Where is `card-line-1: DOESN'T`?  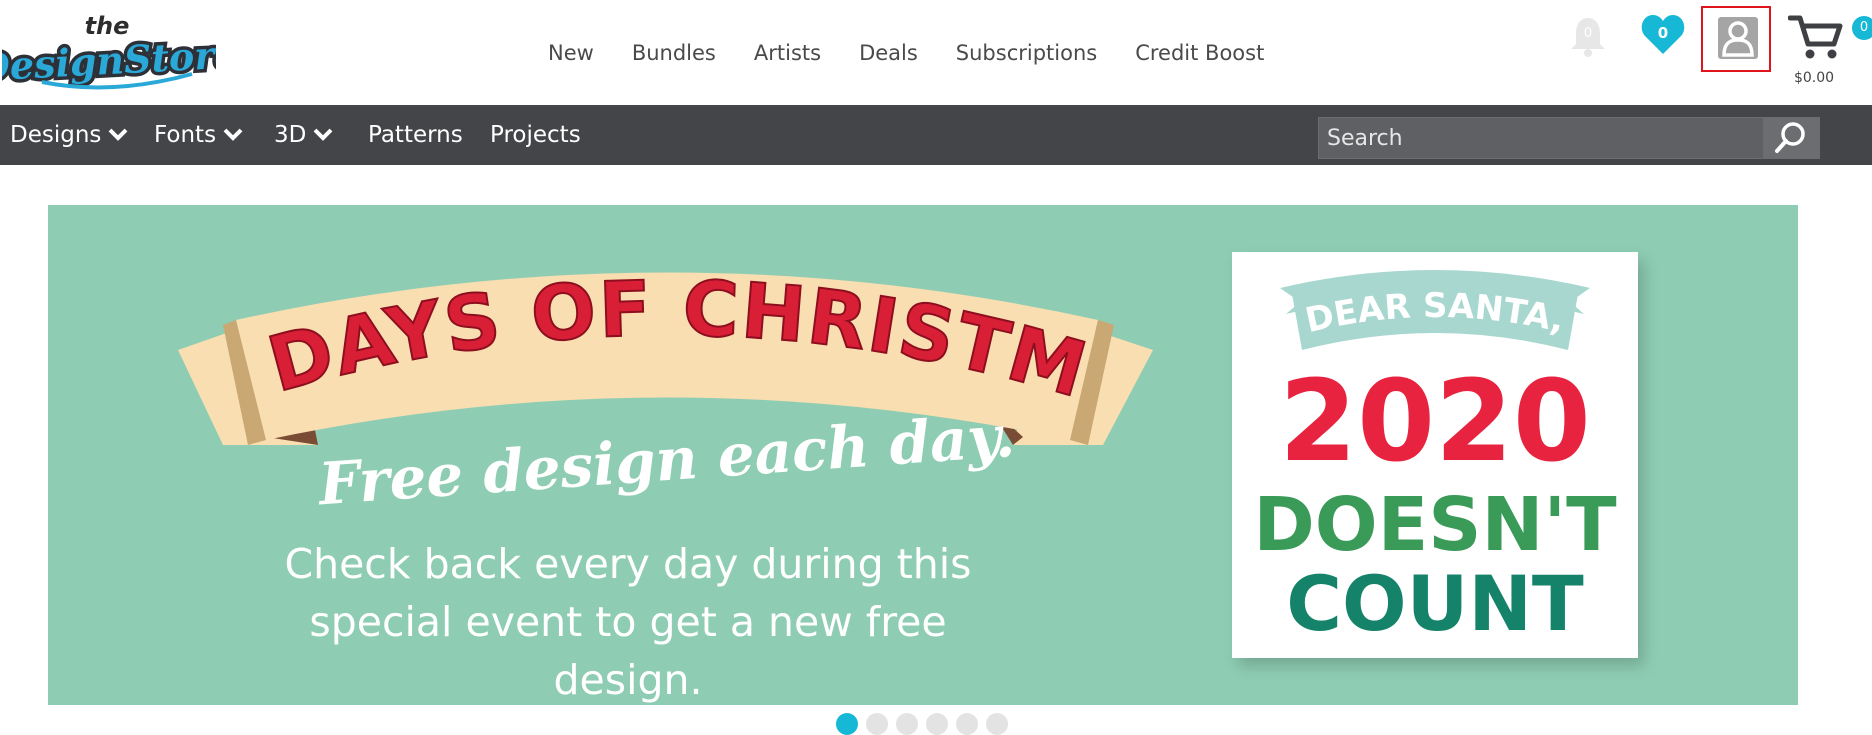 card-line-1: DOESN'T is located at coordinates (1435, 525).